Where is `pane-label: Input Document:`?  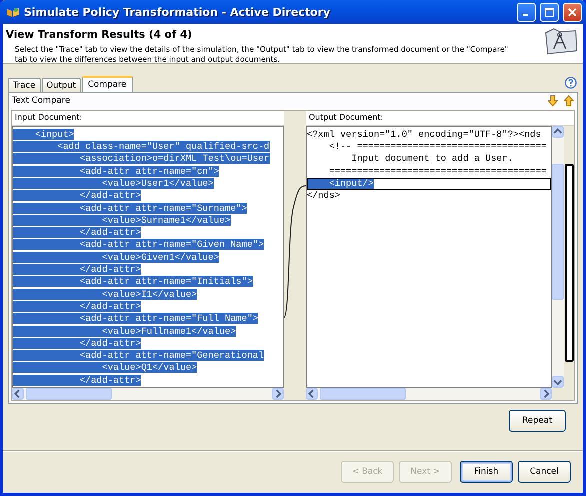
pane-label: Input Document: is located at coordinates (148, 118).